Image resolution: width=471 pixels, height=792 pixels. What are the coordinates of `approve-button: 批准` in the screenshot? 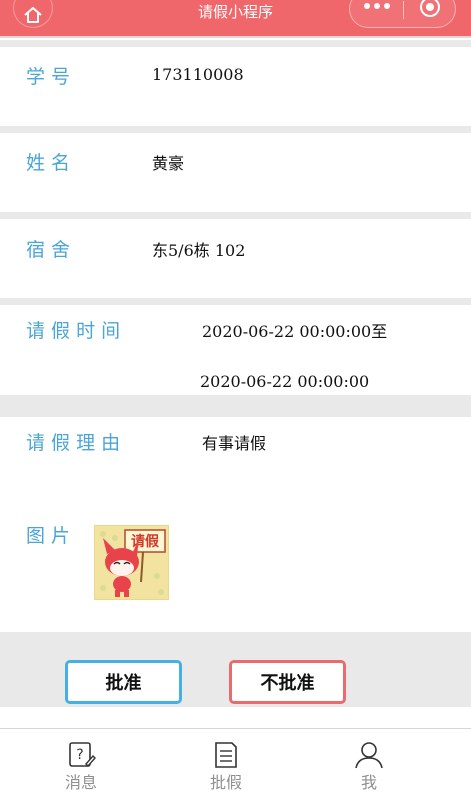 It's located at (123, 682).